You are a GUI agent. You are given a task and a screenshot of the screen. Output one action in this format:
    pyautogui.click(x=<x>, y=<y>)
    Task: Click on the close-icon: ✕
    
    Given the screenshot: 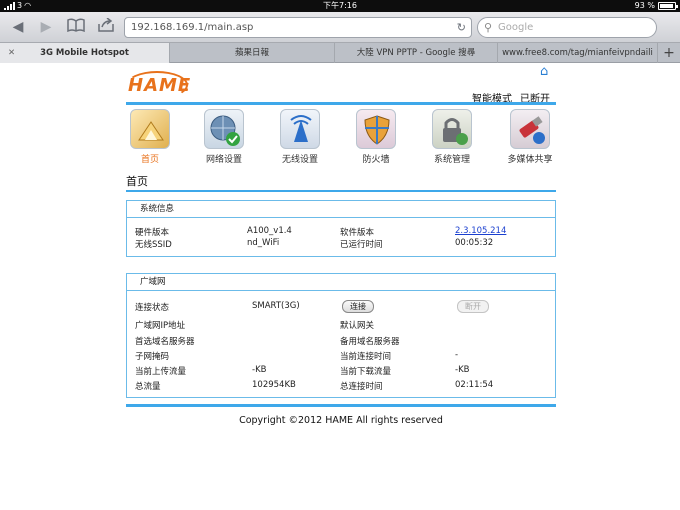 What is the action you would take?
    pyautogui.click(x=11, y=53)
    